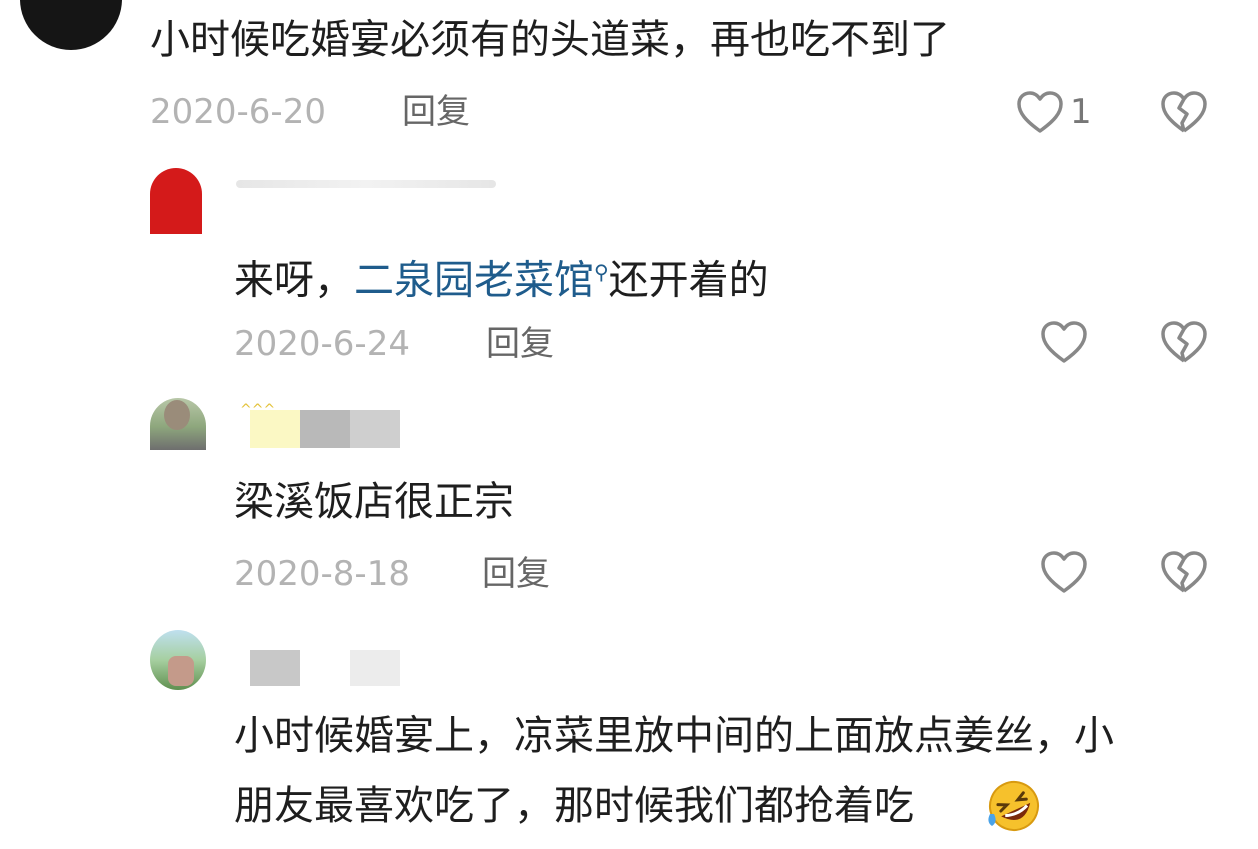 Image resolution: width=1258 pixels, height=849 pixels. I want to click on comment-text-suffix: 还开着的, so click(688, 280).